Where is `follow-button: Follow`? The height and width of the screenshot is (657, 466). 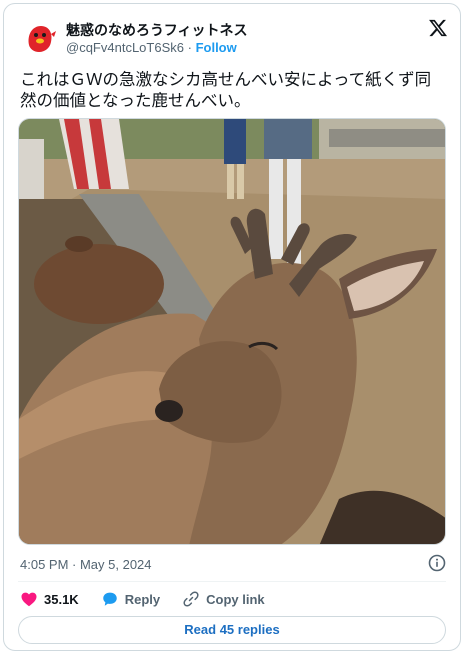 follow-button: Follow is located at coordinates (216, 47).